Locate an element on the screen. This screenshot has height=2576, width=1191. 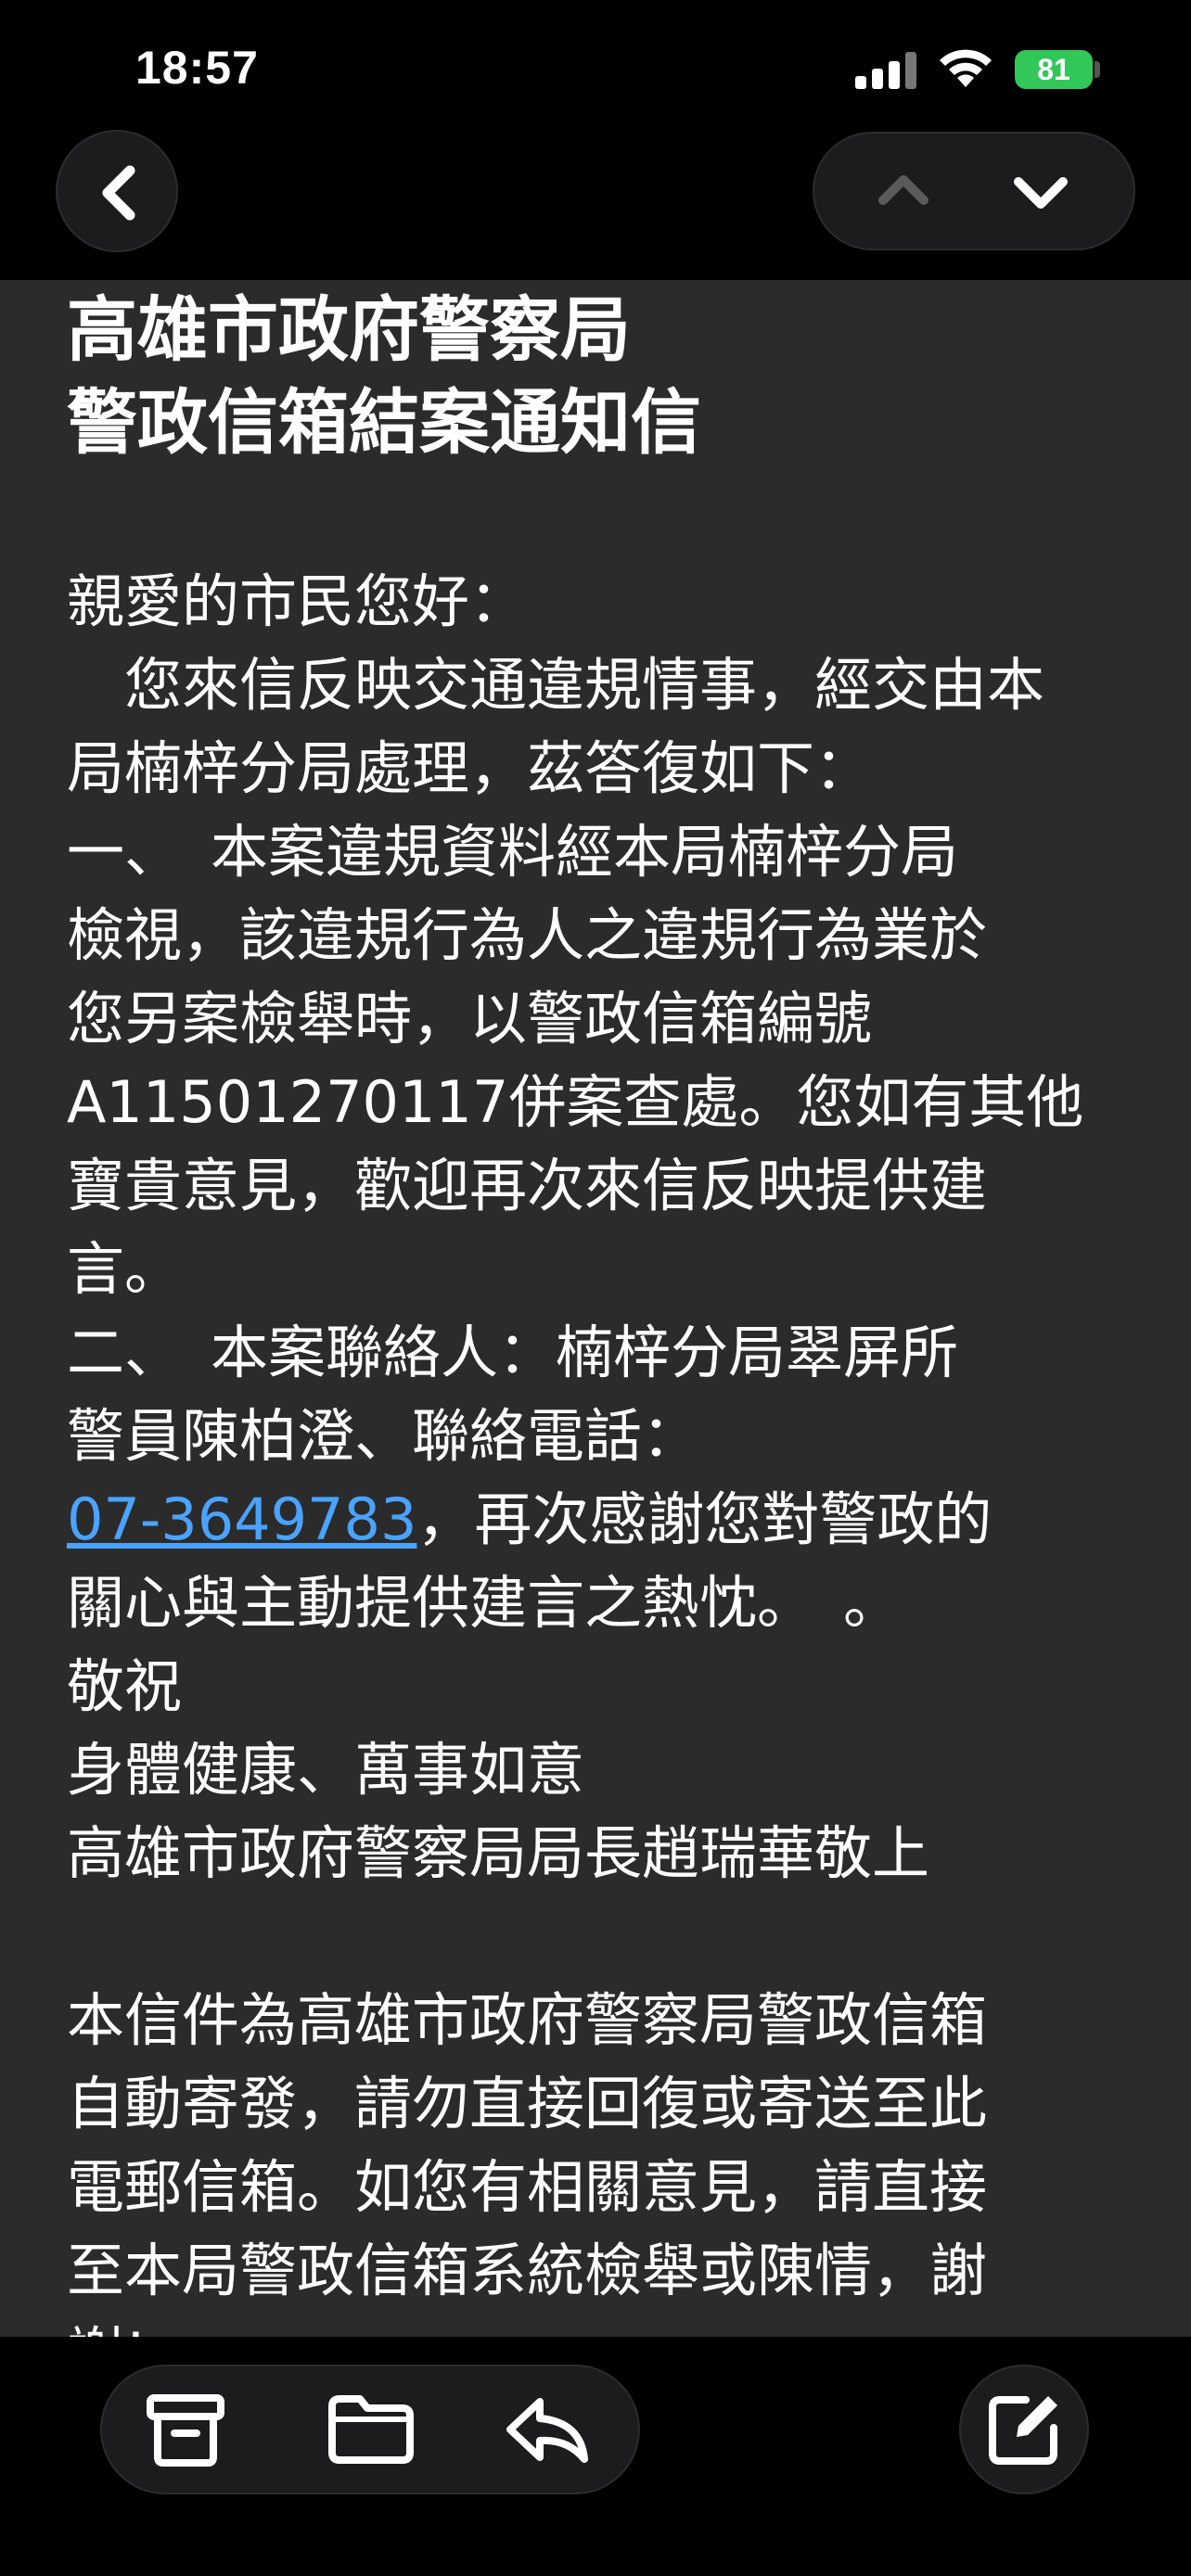
body-line: 您來信反映交通違規情事，經交由本 is located at coordinates (556, 685).